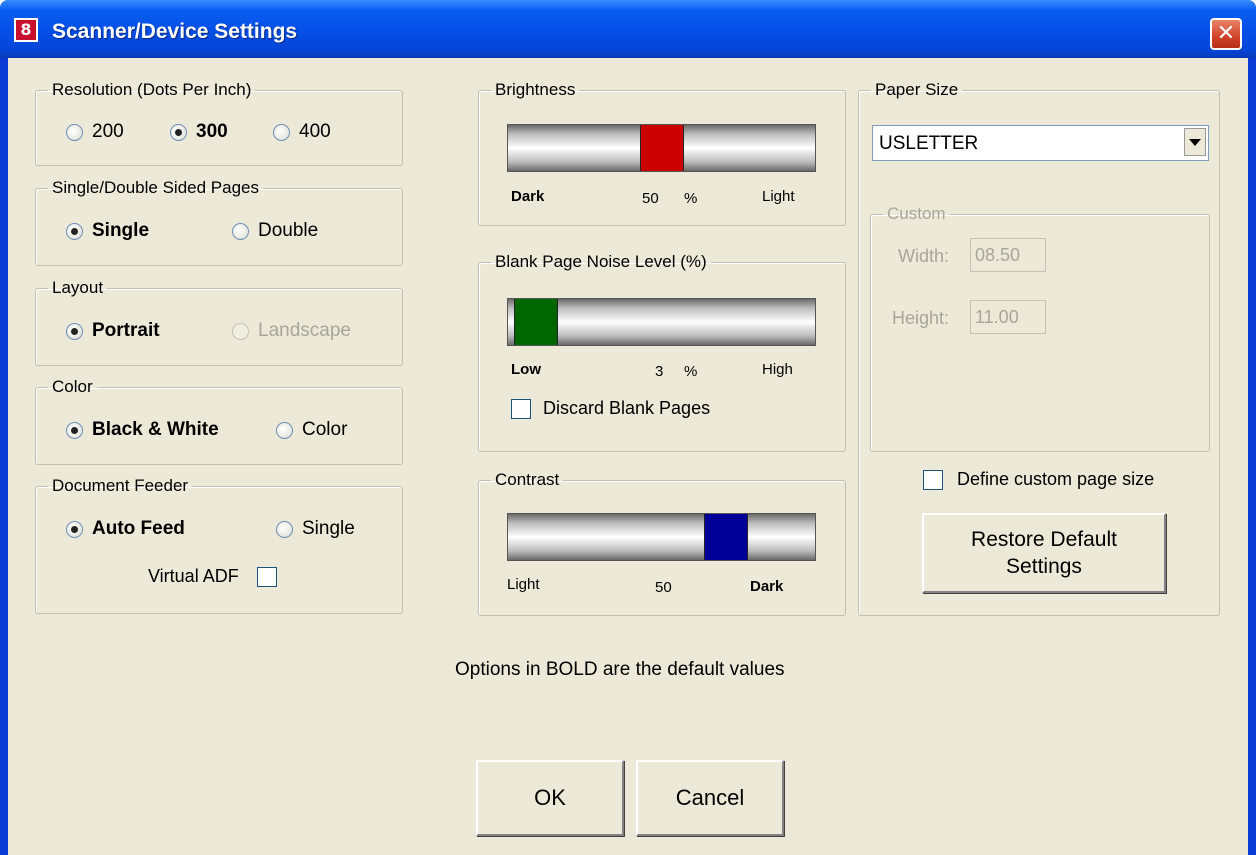 This screenshot has width=1256, height=855. I want to click on define-custom-checkbox: Define custom page size, so click(1038, 479).